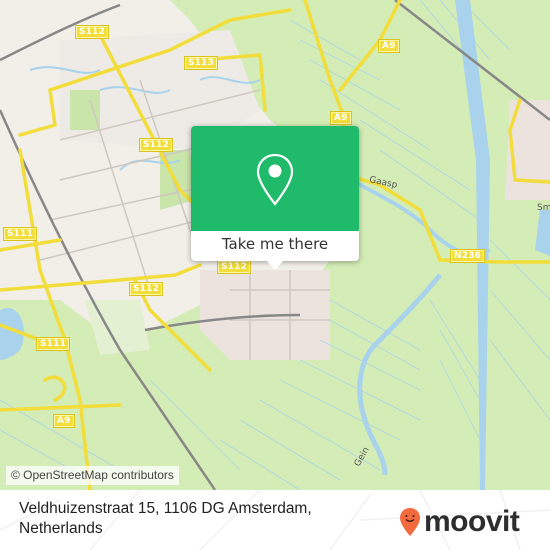 The image size is (550, 550). What do you see at coordinates (275, 265) in the screenshot?
I see `popup-pointer` at bounding box center [275, 265].